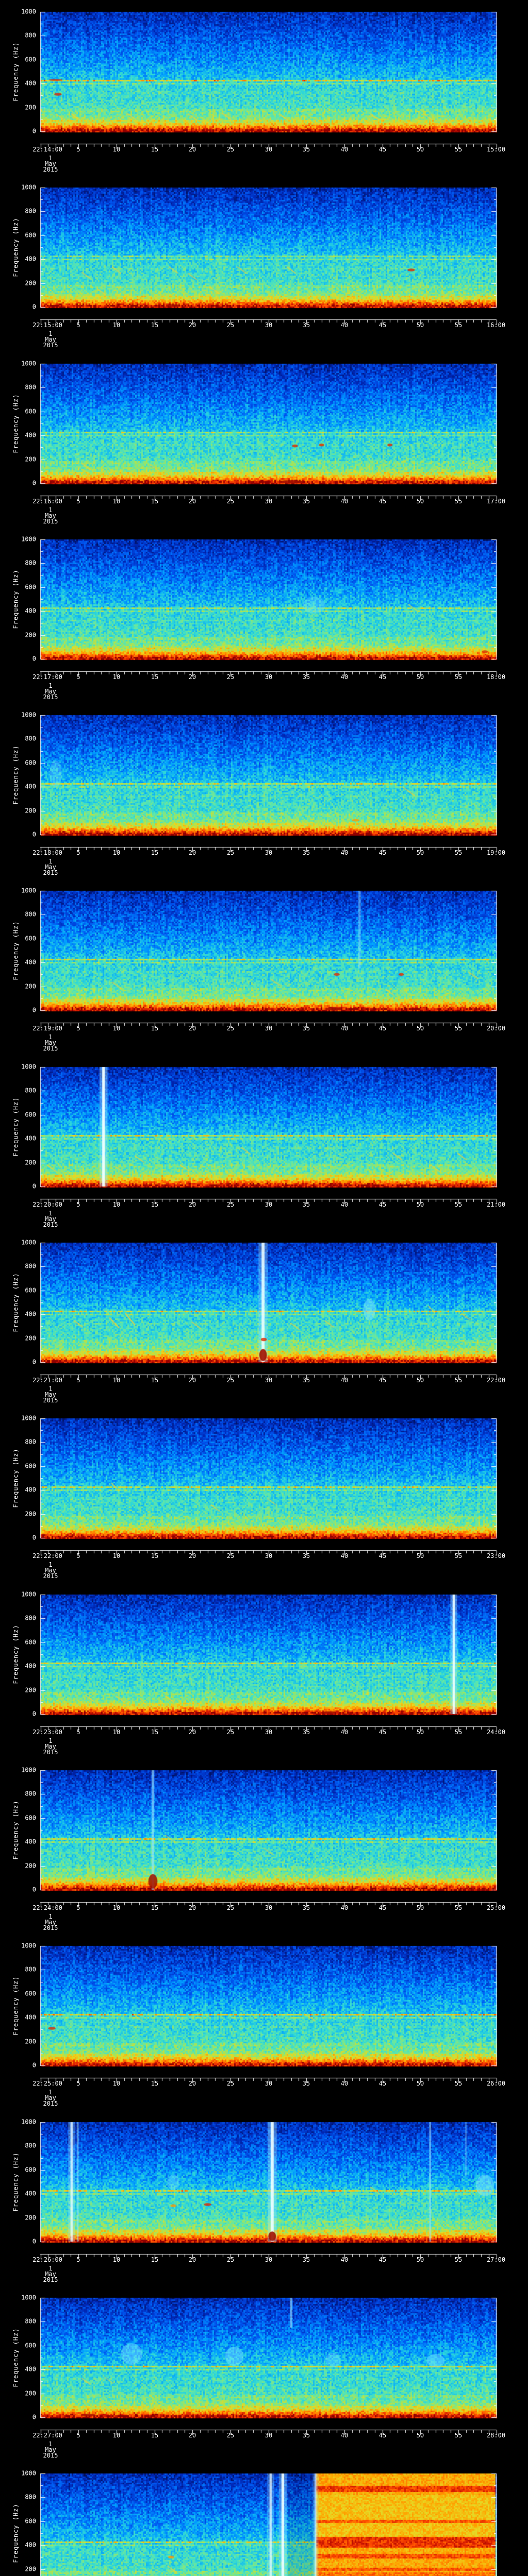  I want to click on x-axis-start-time-label: 22:22:00, so click(47, 1556).